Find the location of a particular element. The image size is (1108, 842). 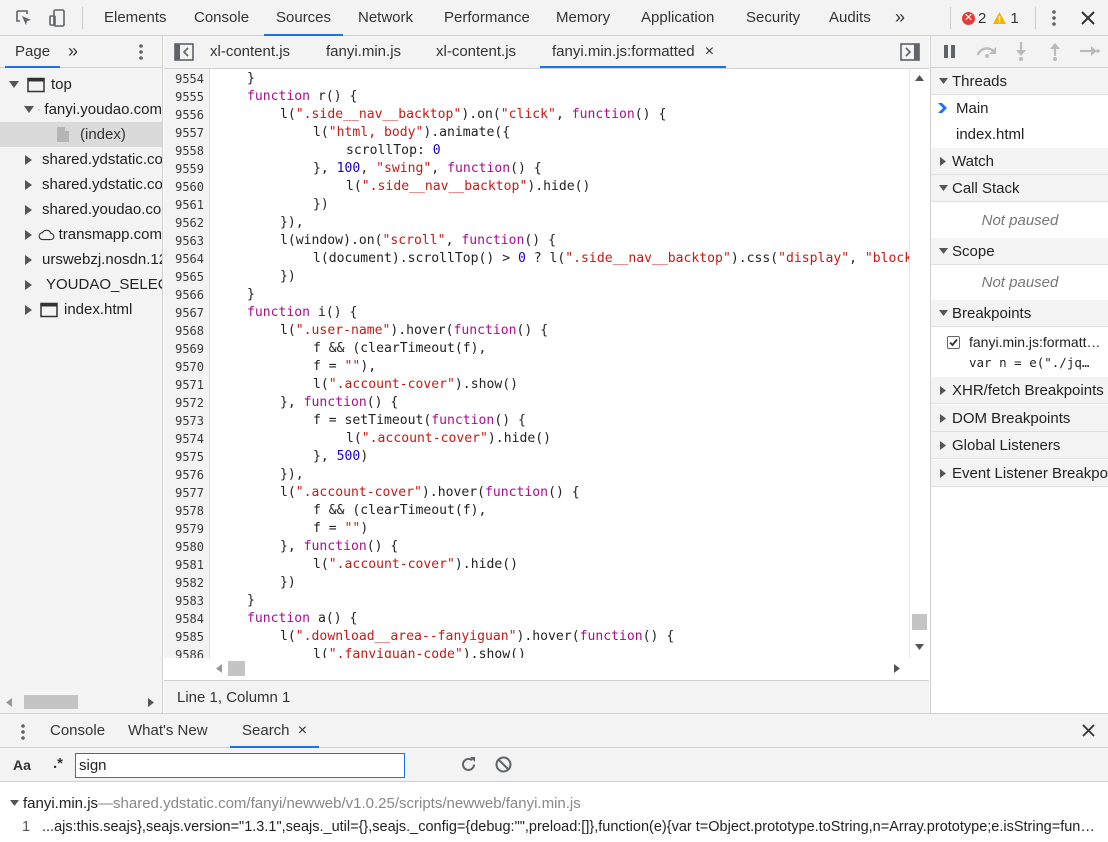

navigator-hscrollbar is located at coordinates (81, 702).